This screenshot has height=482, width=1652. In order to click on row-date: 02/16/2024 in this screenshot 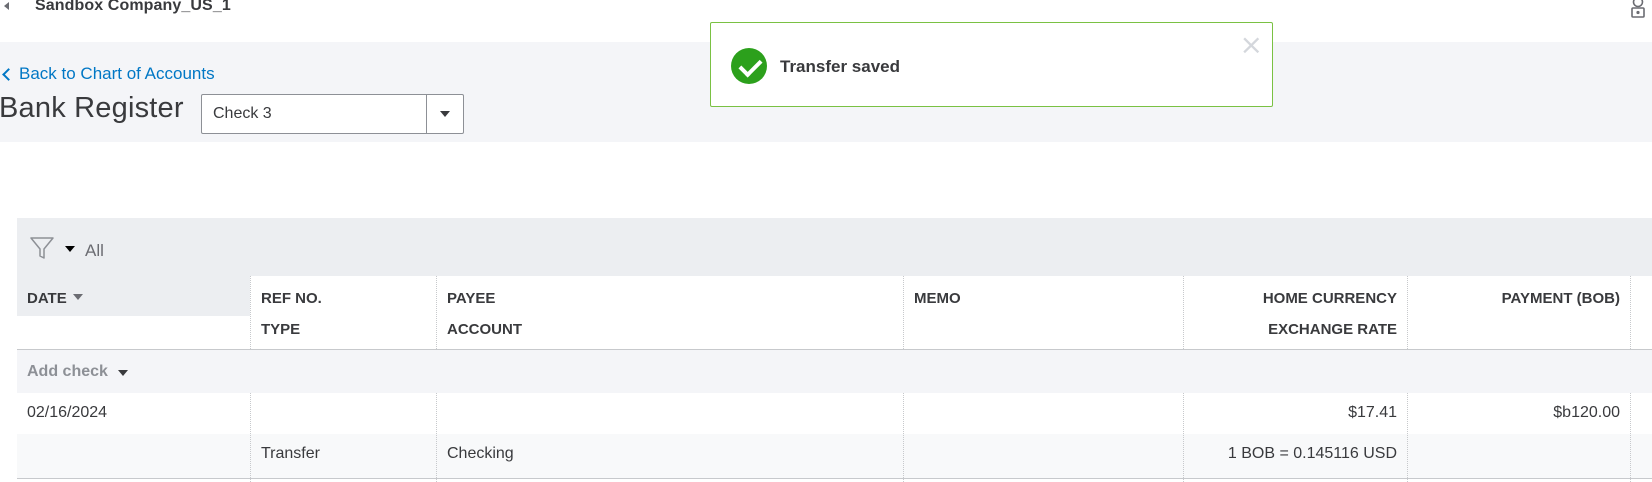, I will do `click(67, 412)`.